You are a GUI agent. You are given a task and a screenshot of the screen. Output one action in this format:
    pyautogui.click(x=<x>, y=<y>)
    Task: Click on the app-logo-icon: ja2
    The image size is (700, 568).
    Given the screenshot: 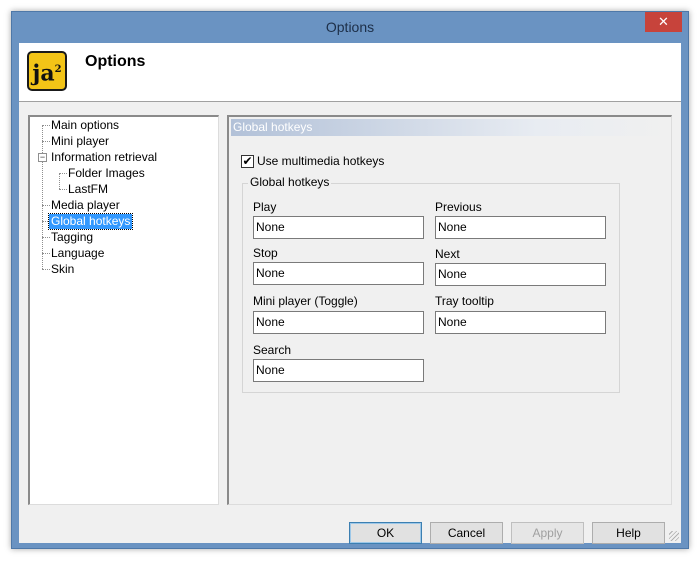 What is the action you would take?
    pyautogui.click(x=47, y=71)
    